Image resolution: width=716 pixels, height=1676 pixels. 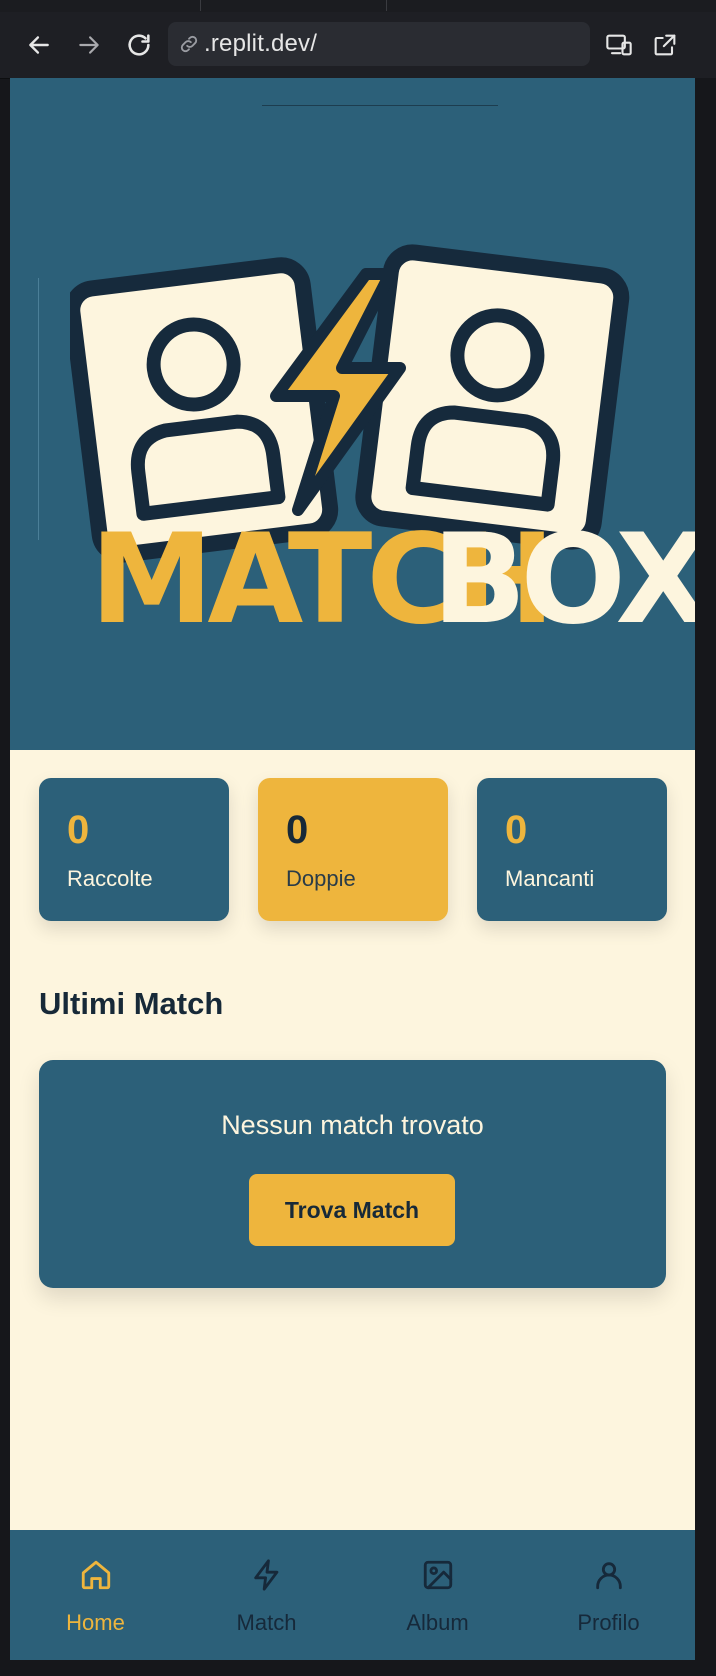 What do you see at coordinates (358, 6) in the screenshot?
I see `browser-tab-strip` at bounding box center [358, 6].